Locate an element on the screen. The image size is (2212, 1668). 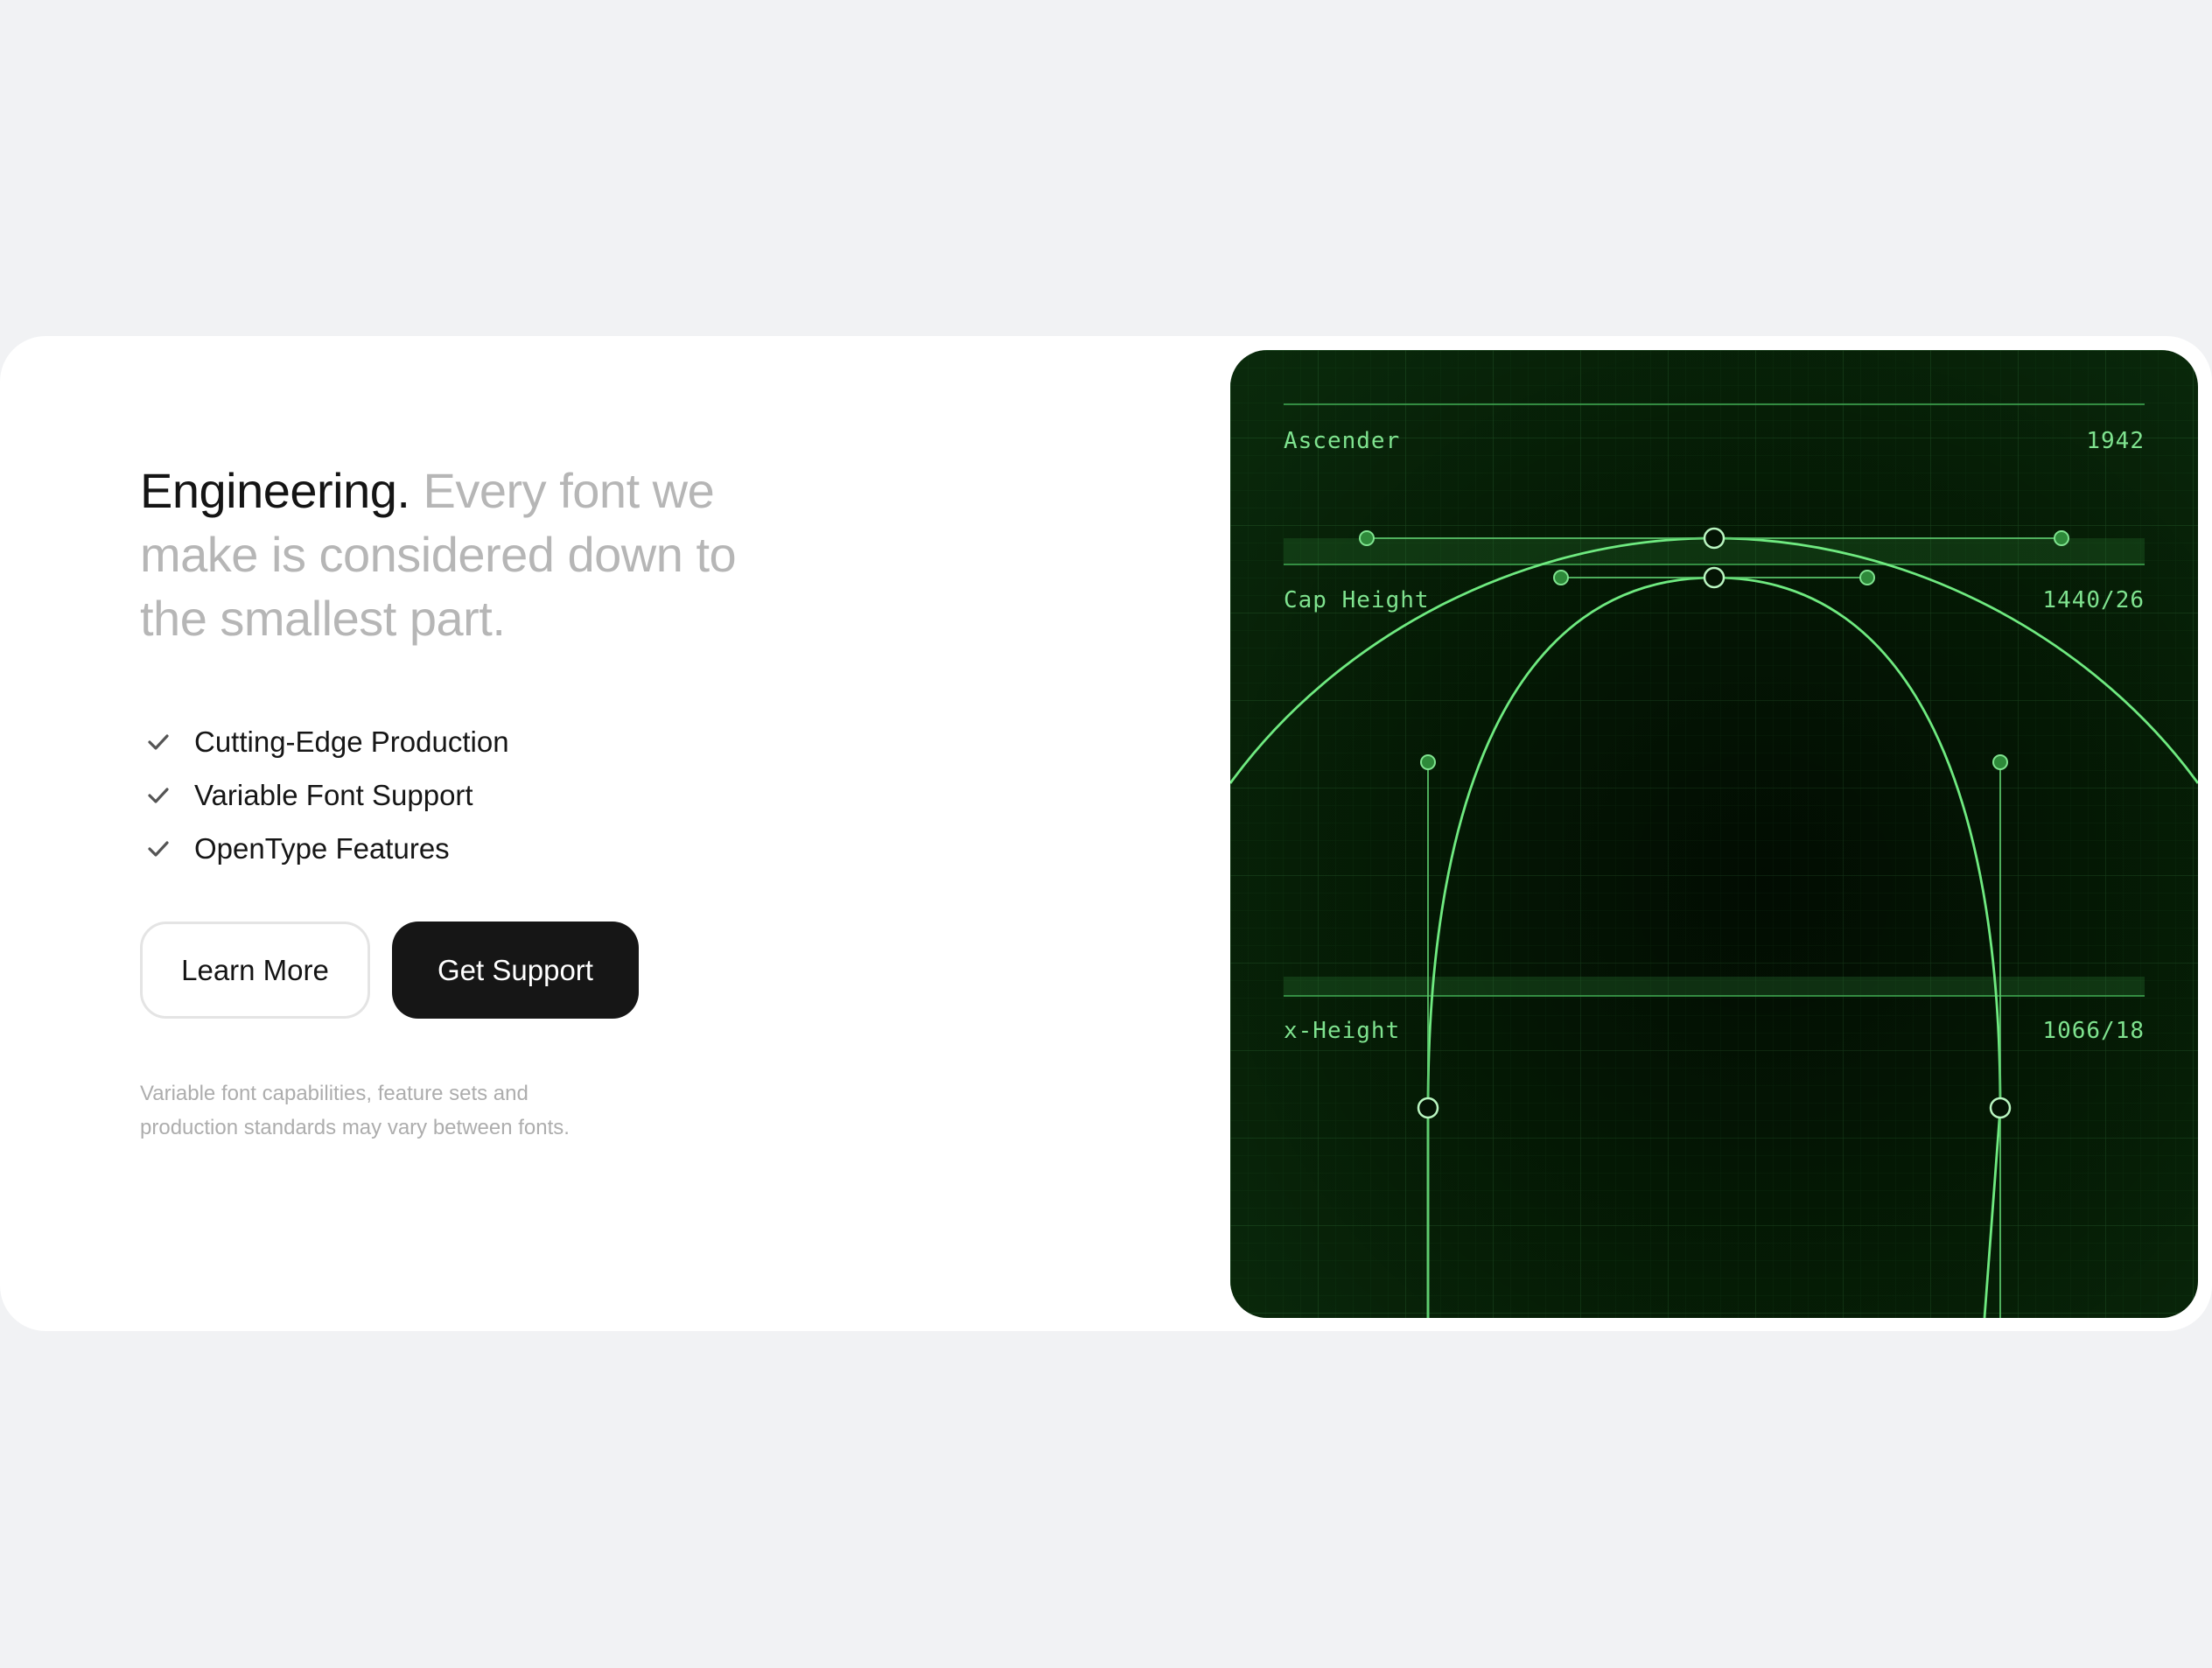
get-support-button: Get Support is located at coordinates (515, 970).